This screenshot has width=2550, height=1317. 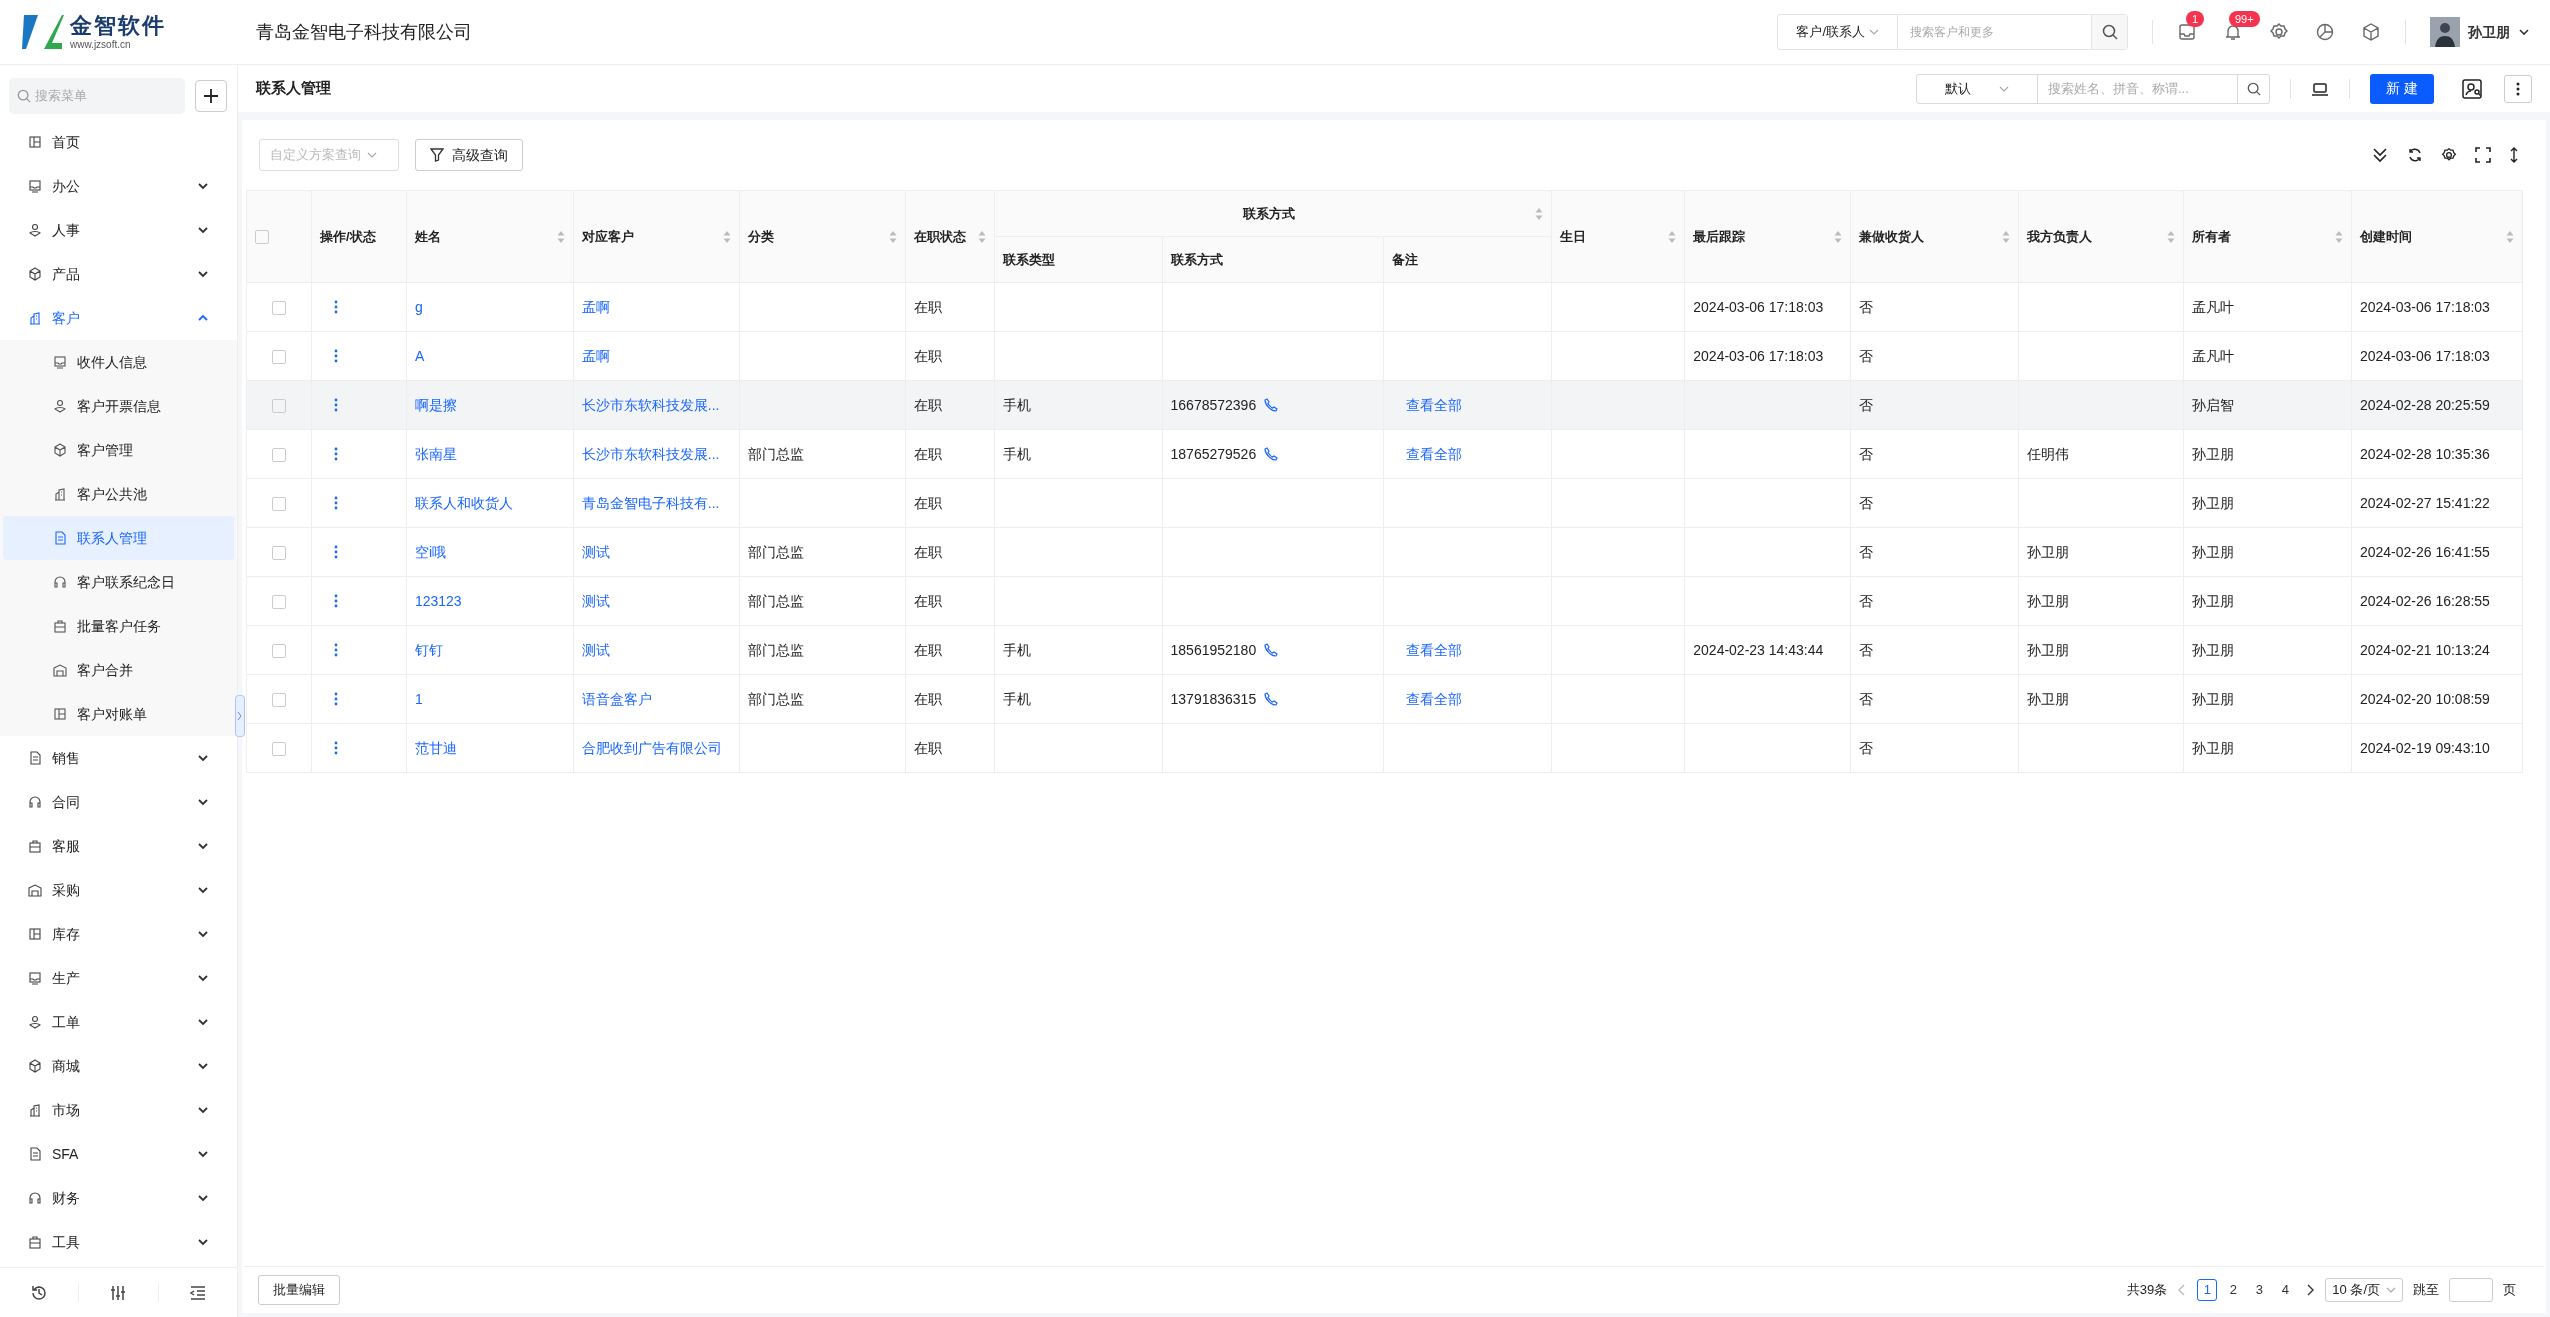 I want to click on menu-item: 客户, so click(x=118, y=318).